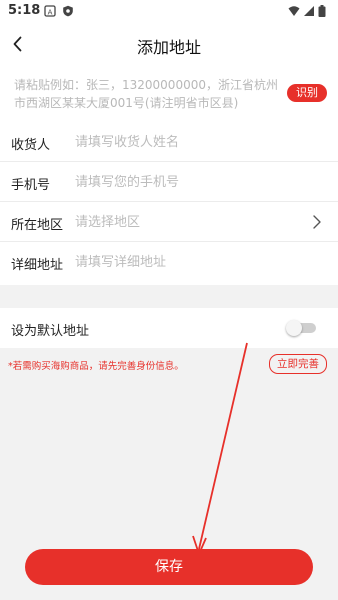 Image resolution: width=338 pixels, height=600 pixels. Describe the element at coordinates (190, 222) in the screenshot. I see `region-select` at that location.